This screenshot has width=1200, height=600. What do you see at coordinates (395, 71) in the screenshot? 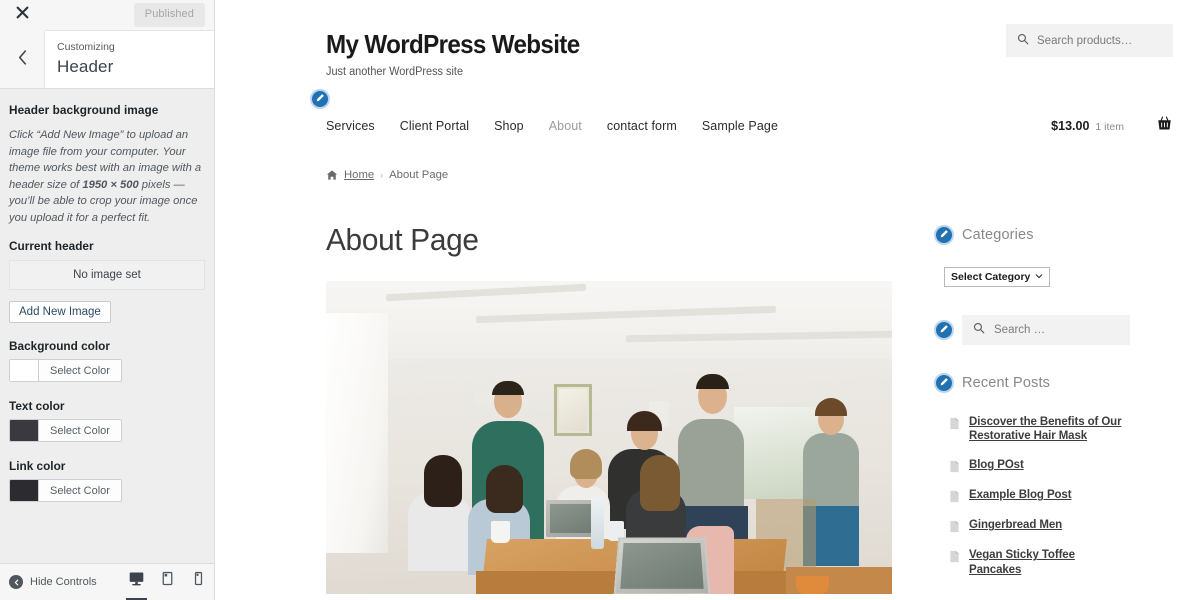
I see `site-tagline: Just another WordPress site` at bounding box center [395, 71].